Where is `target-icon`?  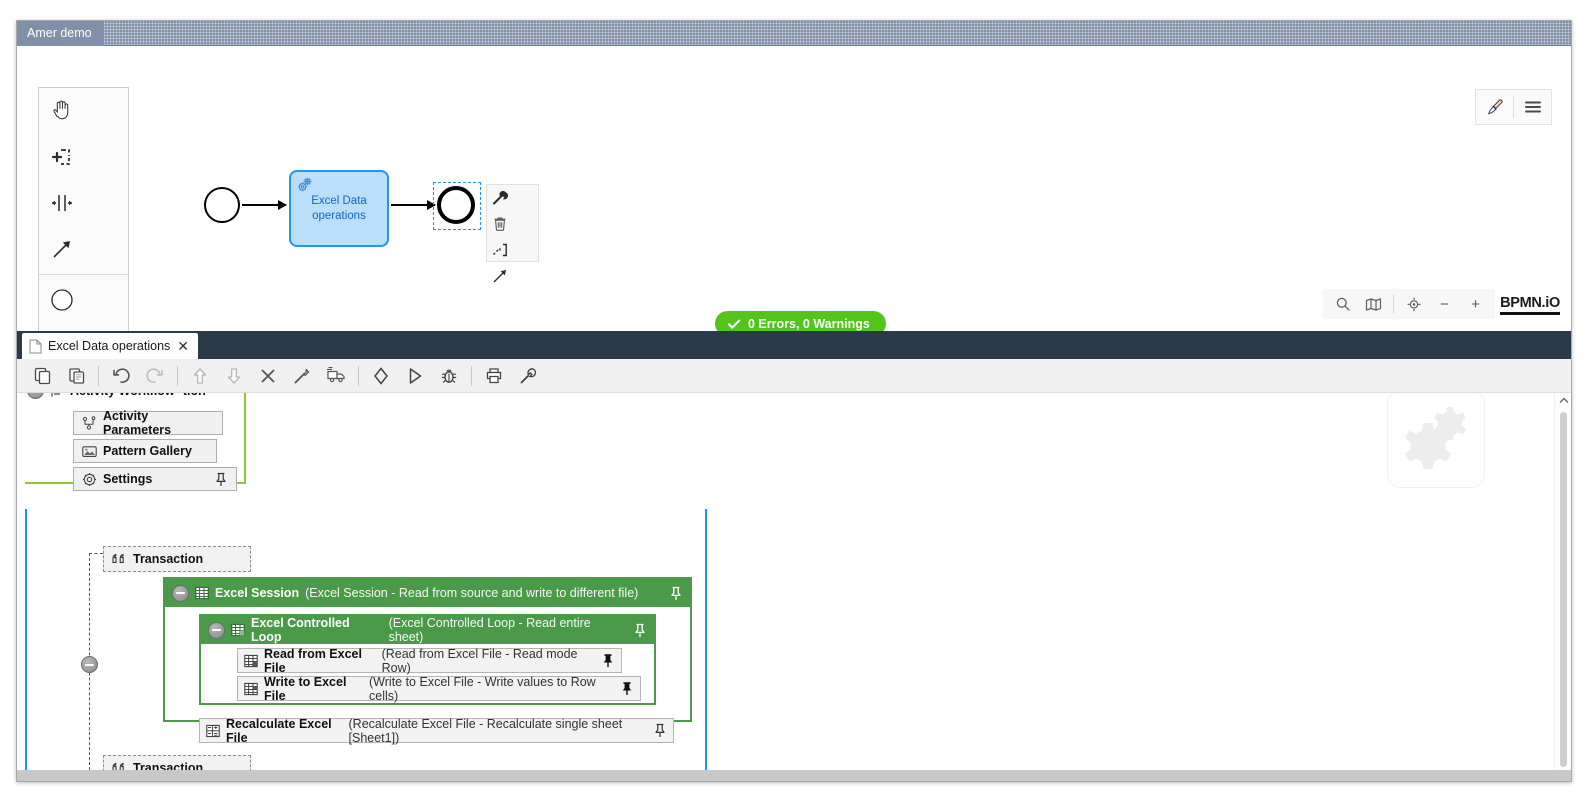
target-icon is located at coordinates (1413, 304).